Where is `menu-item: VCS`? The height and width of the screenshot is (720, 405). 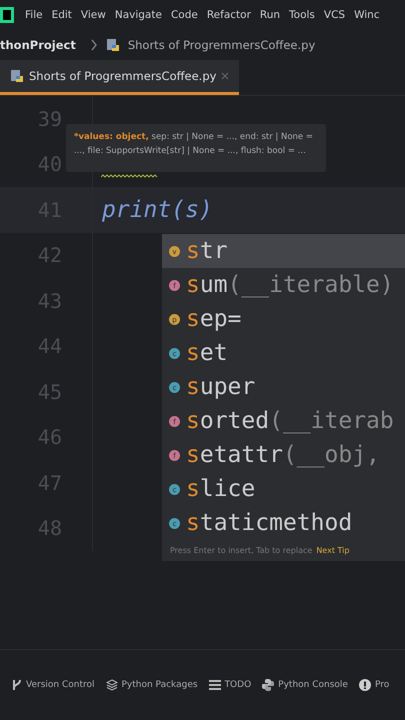 menu-item: VCS is located at coordinates (335, 15).